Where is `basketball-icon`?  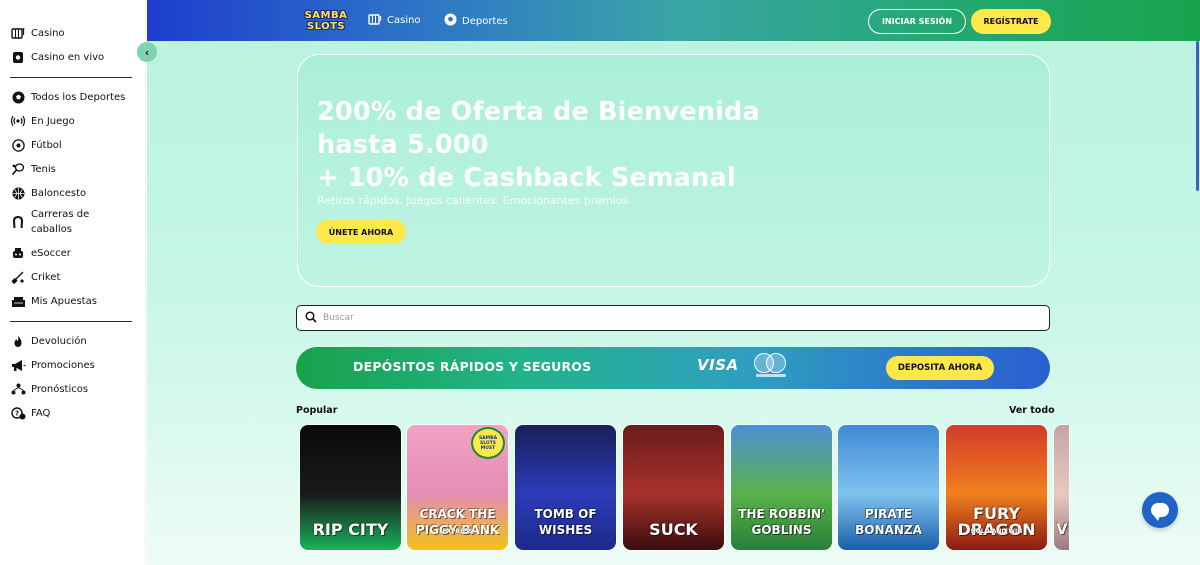 basketball-icon is located at coordinates (18, 193).